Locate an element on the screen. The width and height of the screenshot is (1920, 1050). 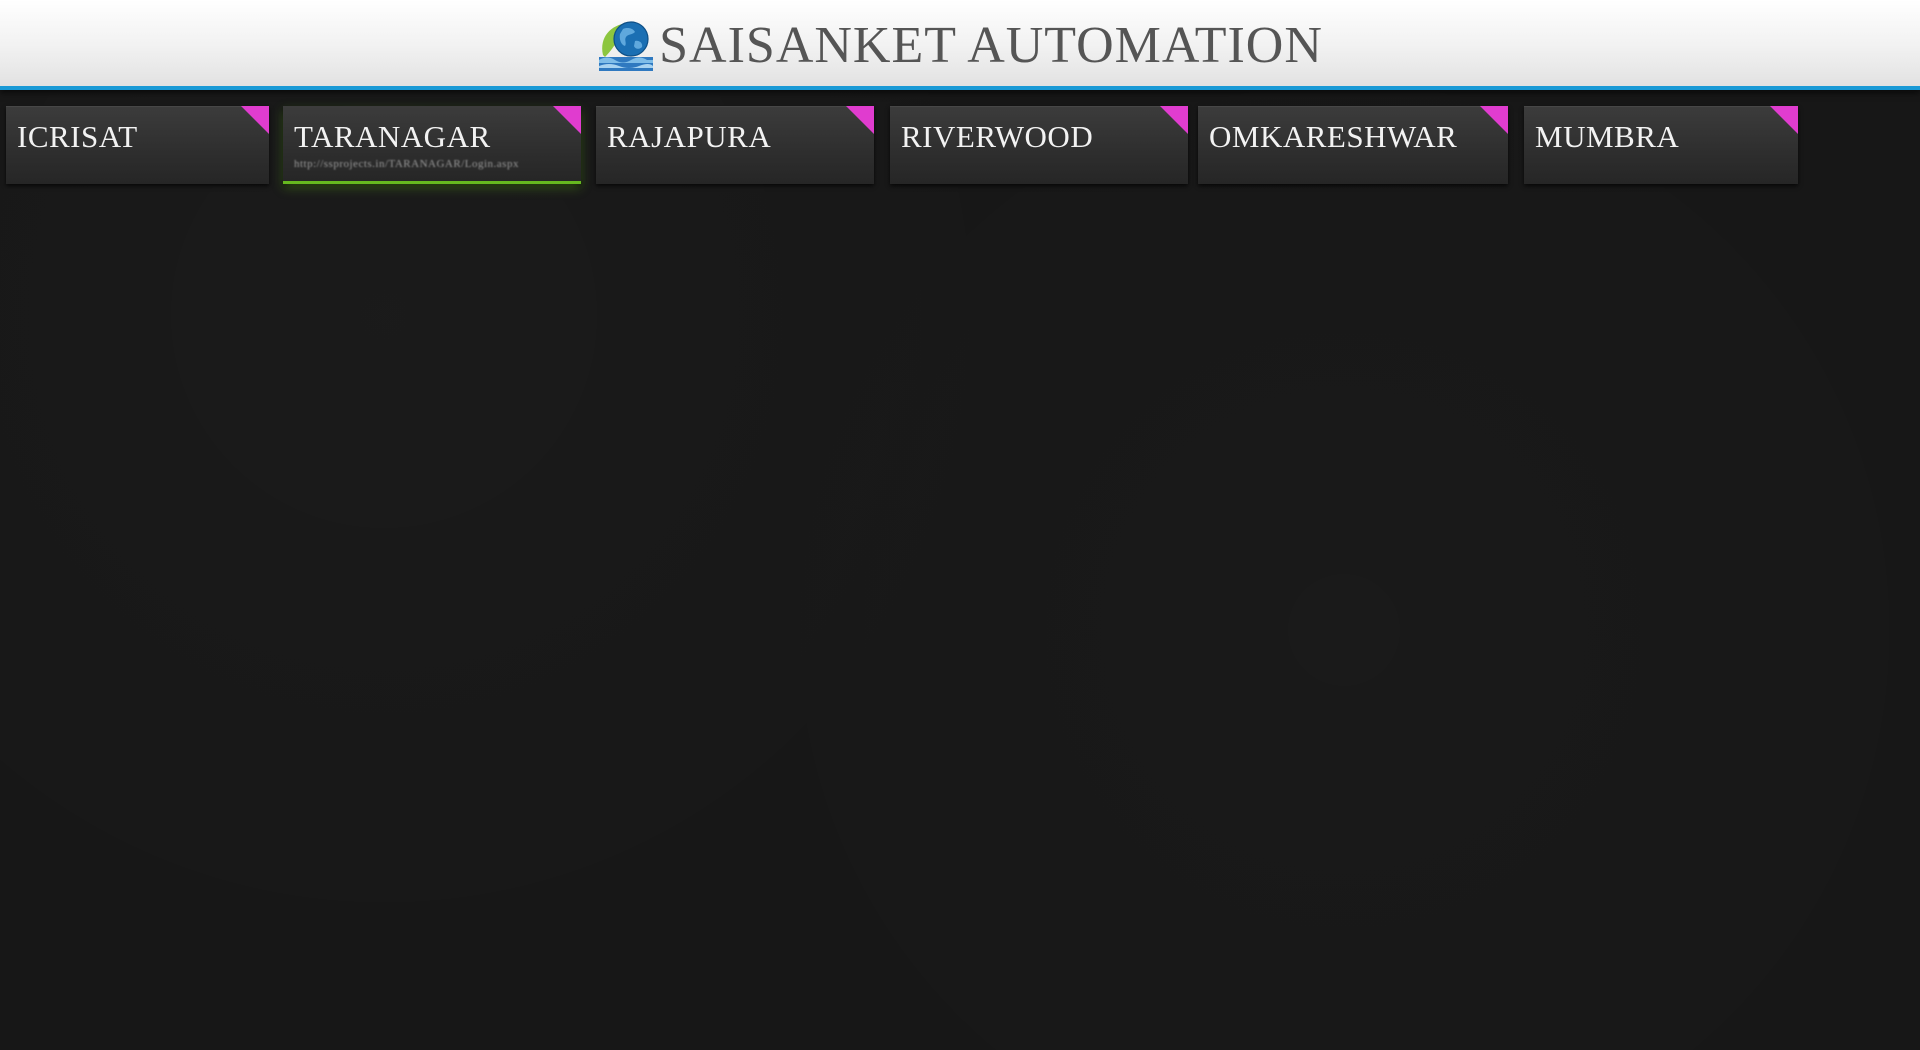
tab-rajapura: RAJAPURA is located at coordinates (735, 145).